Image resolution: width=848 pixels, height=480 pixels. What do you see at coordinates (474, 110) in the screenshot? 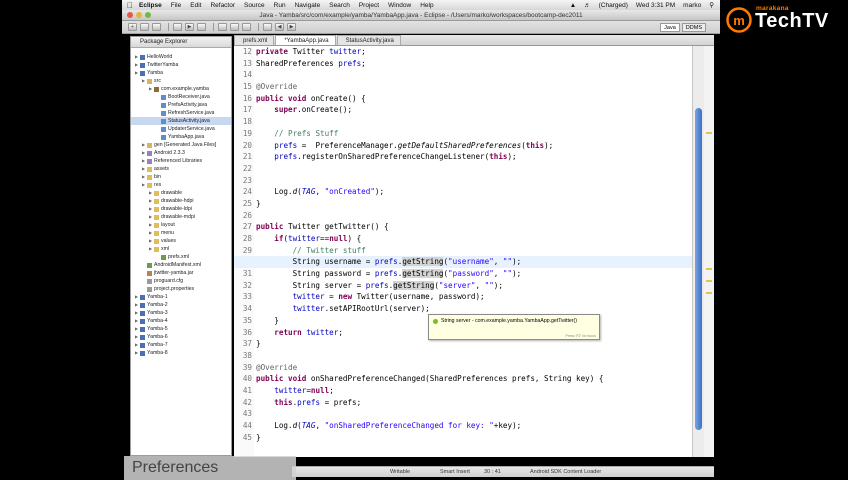
I see `code-line: super.onCreate();` at bounding box center [474, 110].